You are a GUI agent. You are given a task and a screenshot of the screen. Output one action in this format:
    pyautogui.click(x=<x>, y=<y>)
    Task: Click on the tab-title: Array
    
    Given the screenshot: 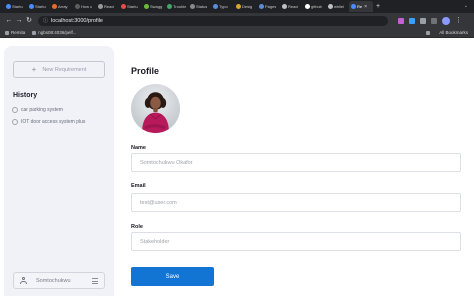 What is the action you would take?
    pyautogui.click(x=63, y=6)
    